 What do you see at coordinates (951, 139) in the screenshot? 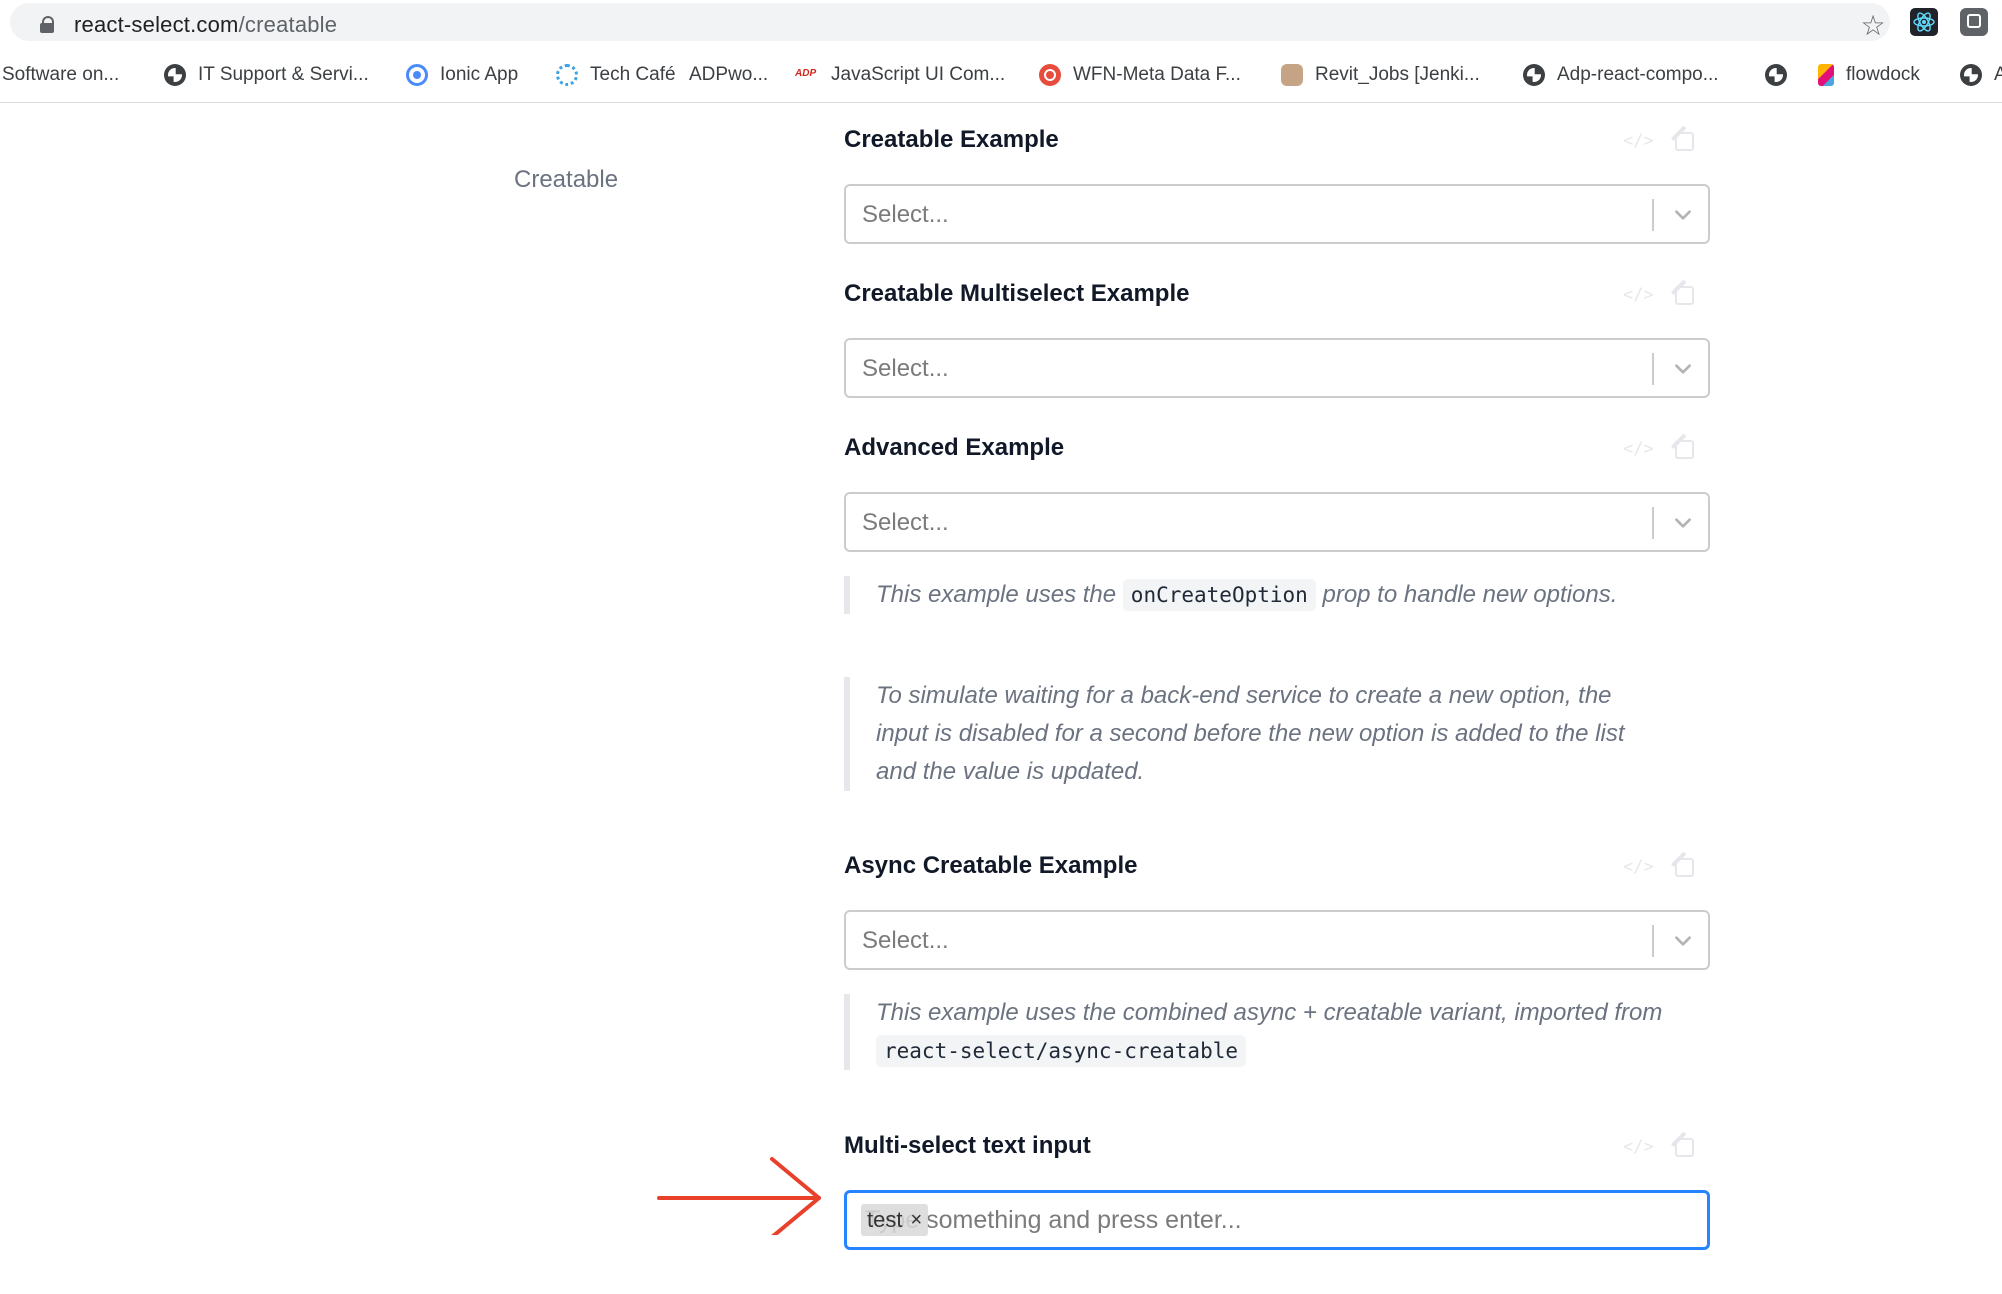
I see `section-title: Creatable Example` at bounding box center [951, 139].